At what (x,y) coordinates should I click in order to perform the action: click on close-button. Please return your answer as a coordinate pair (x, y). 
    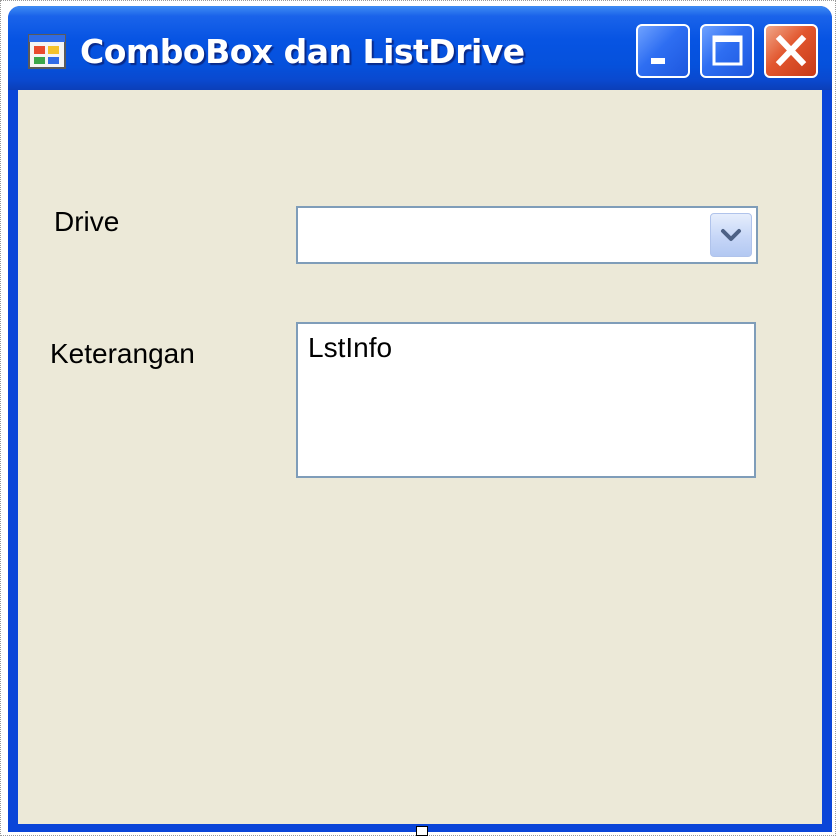
    Looking at the image, I should click on (791, 51).